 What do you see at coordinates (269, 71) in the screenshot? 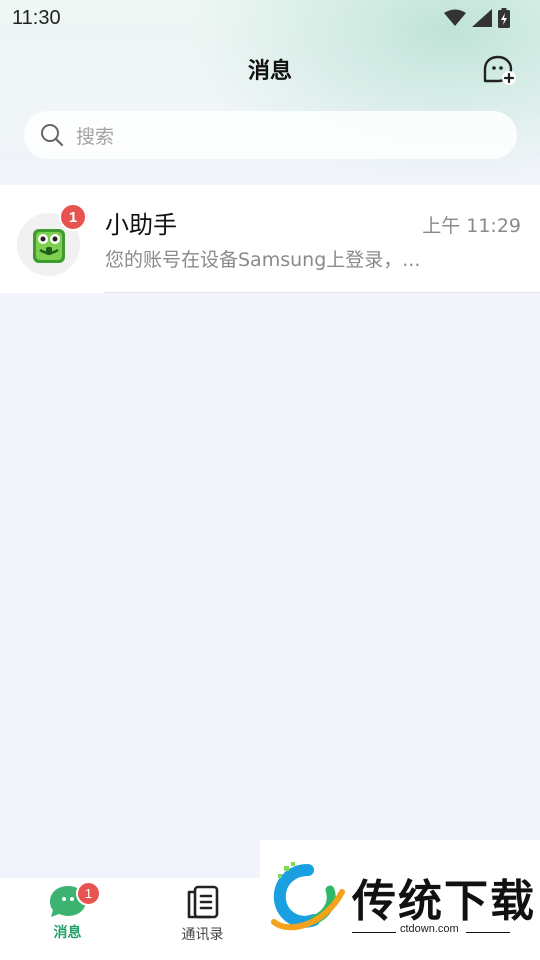
I see `page-title: 消息` at bounding box center [269, 71].